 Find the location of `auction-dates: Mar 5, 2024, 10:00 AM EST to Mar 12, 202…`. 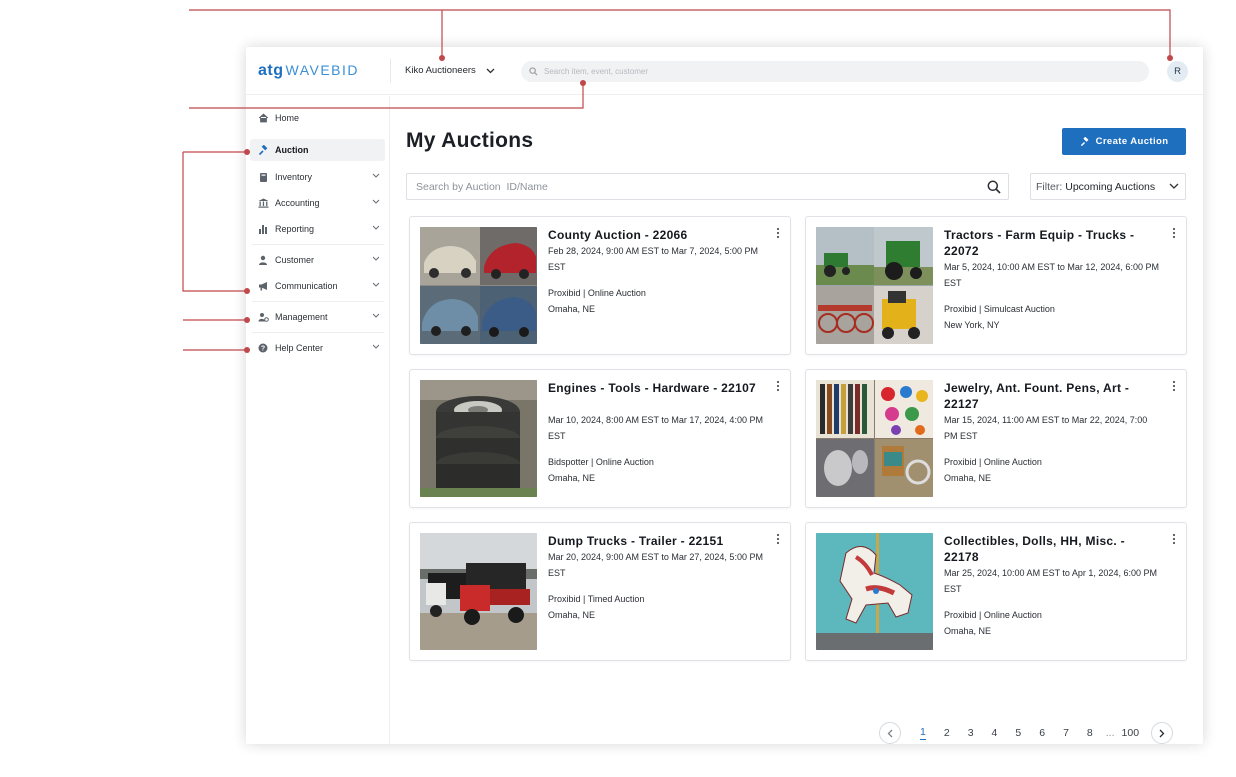

auction-dates: Mar 5, 2024, 10:00 AM EST to Mar 12, 202… is located at coordinates (1051, 275).